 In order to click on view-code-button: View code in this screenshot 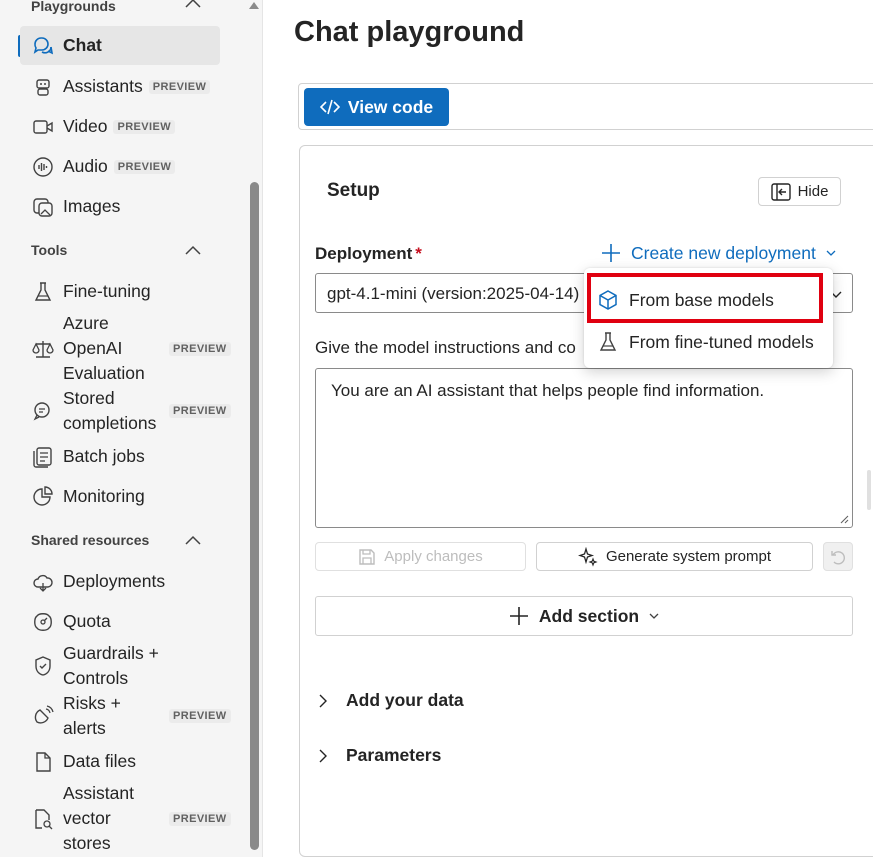, I will do `click(376, 107)`.